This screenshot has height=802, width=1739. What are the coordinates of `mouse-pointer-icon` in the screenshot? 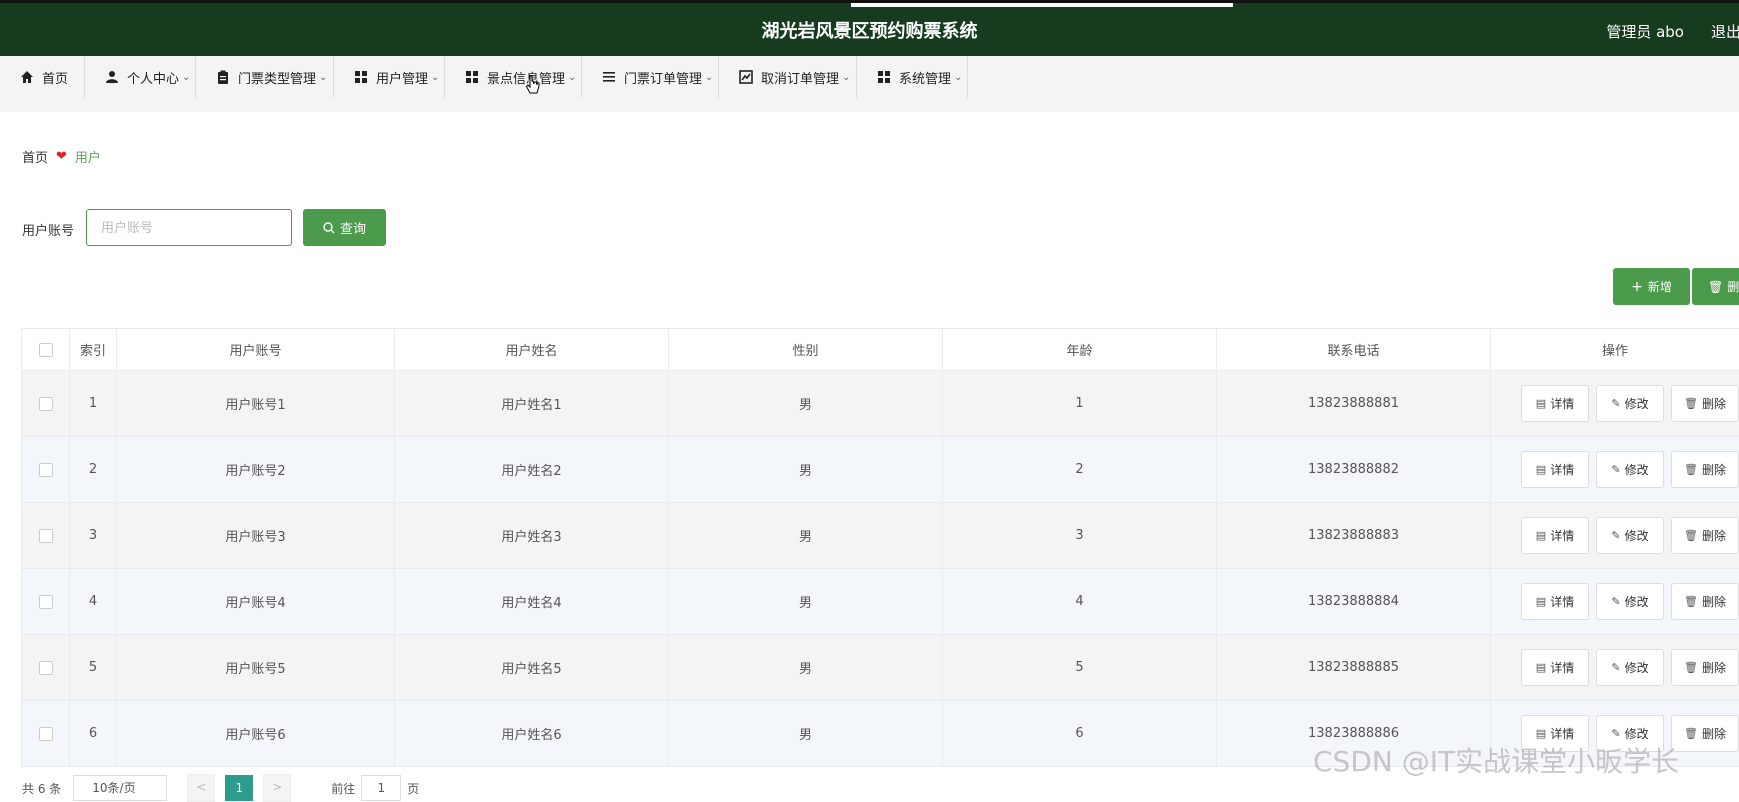 It's located at (533, 86).